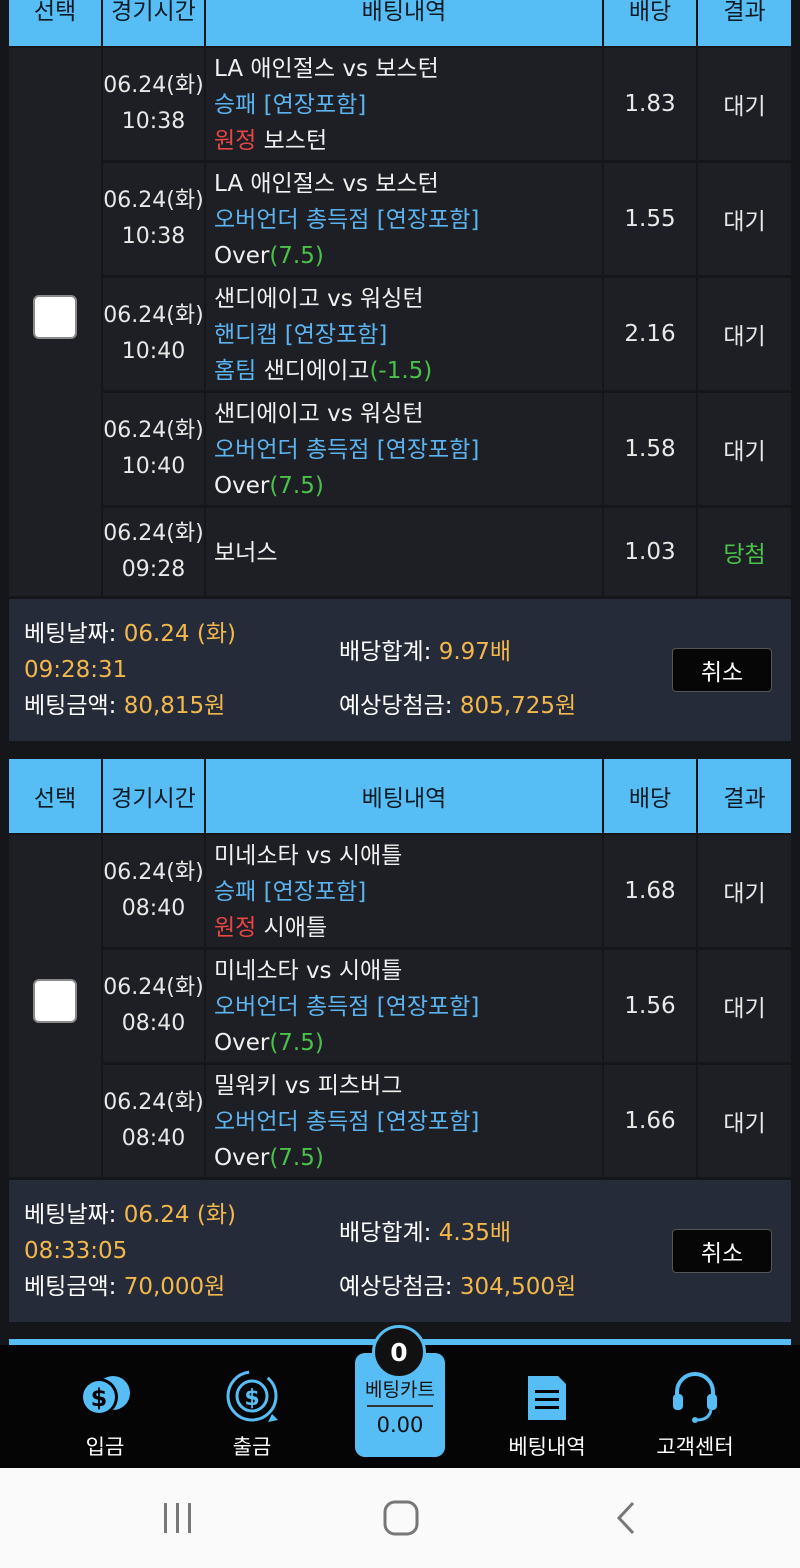  What do you see at coordinates (650, 449) in the screenshot?
I see `odds-value: 1.58` at bounding box center [650, 449].